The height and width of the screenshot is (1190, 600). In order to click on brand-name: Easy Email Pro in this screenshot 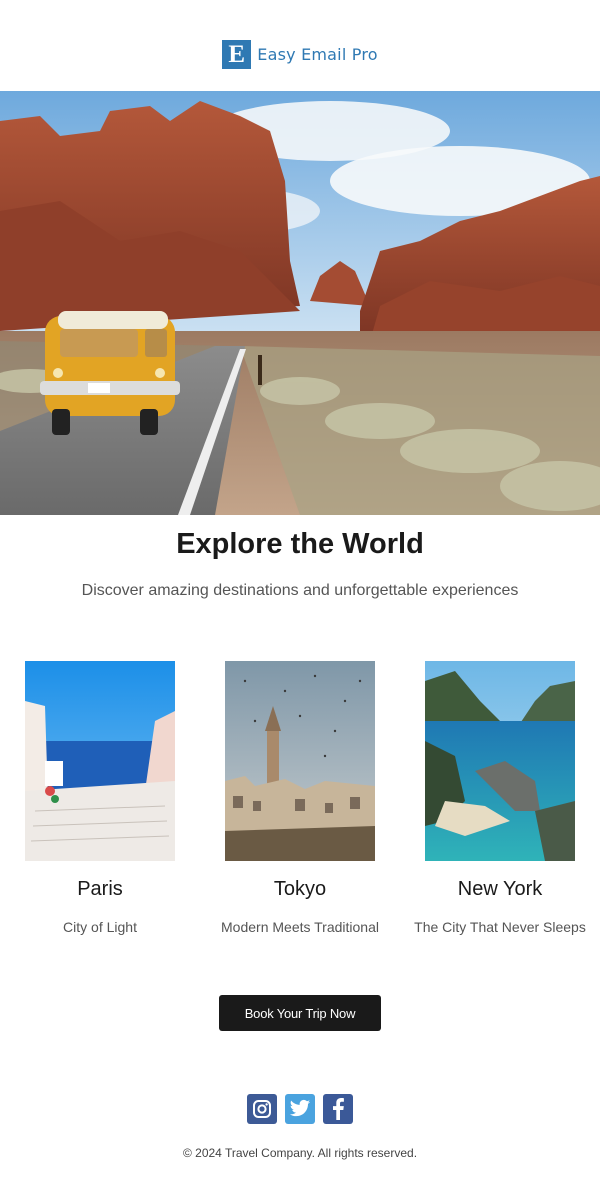, I will do `click(317, 54)`.